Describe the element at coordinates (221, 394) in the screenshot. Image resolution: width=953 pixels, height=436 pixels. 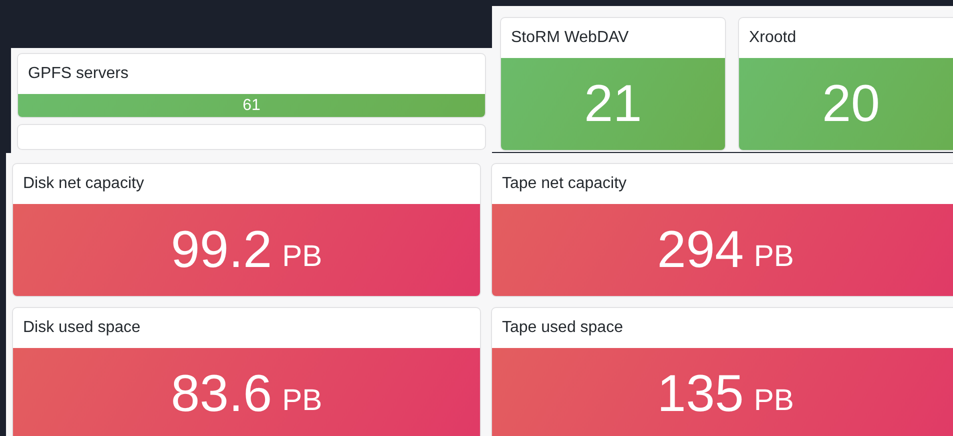
I see `stat-value: 83.6` at that location.